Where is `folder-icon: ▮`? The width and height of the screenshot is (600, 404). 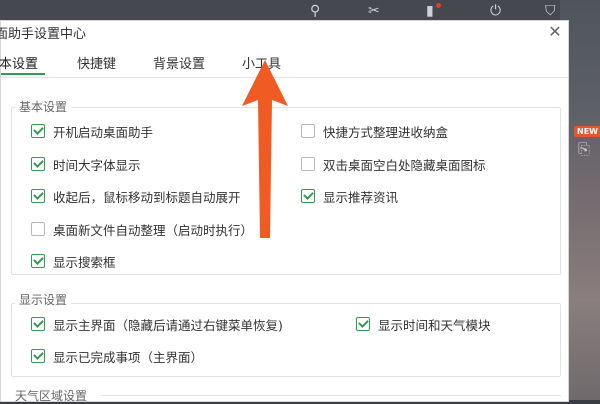
folder-icon: ▮ is located at coordinates (430, 11).